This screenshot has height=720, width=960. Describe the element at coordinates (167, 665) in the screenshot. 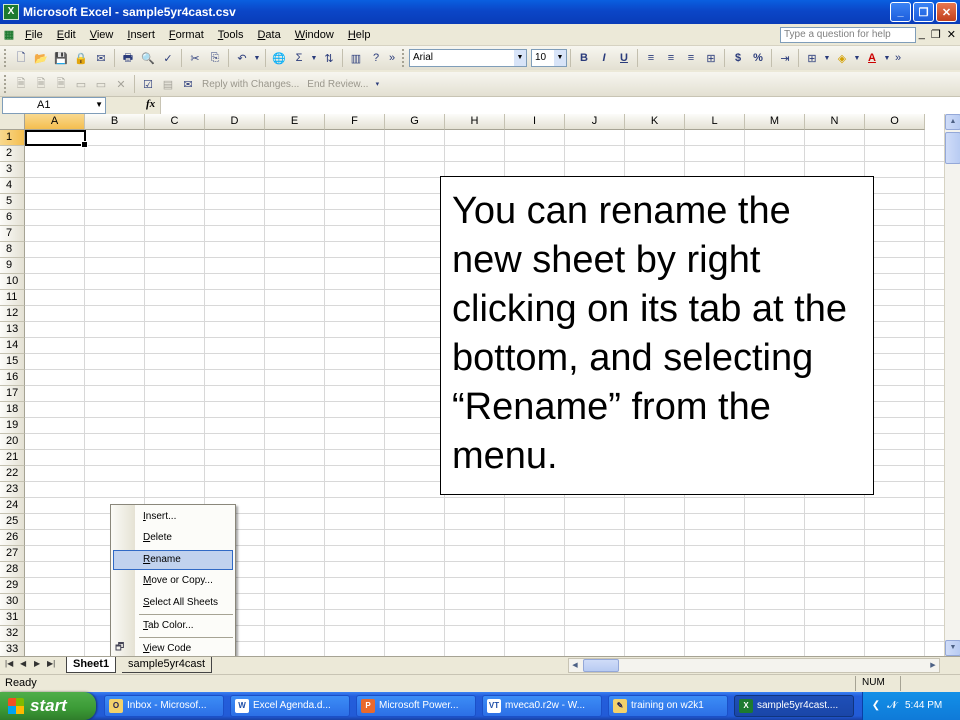

I see `tab-sample5yr4cast: sample5yr4cast` at that location.